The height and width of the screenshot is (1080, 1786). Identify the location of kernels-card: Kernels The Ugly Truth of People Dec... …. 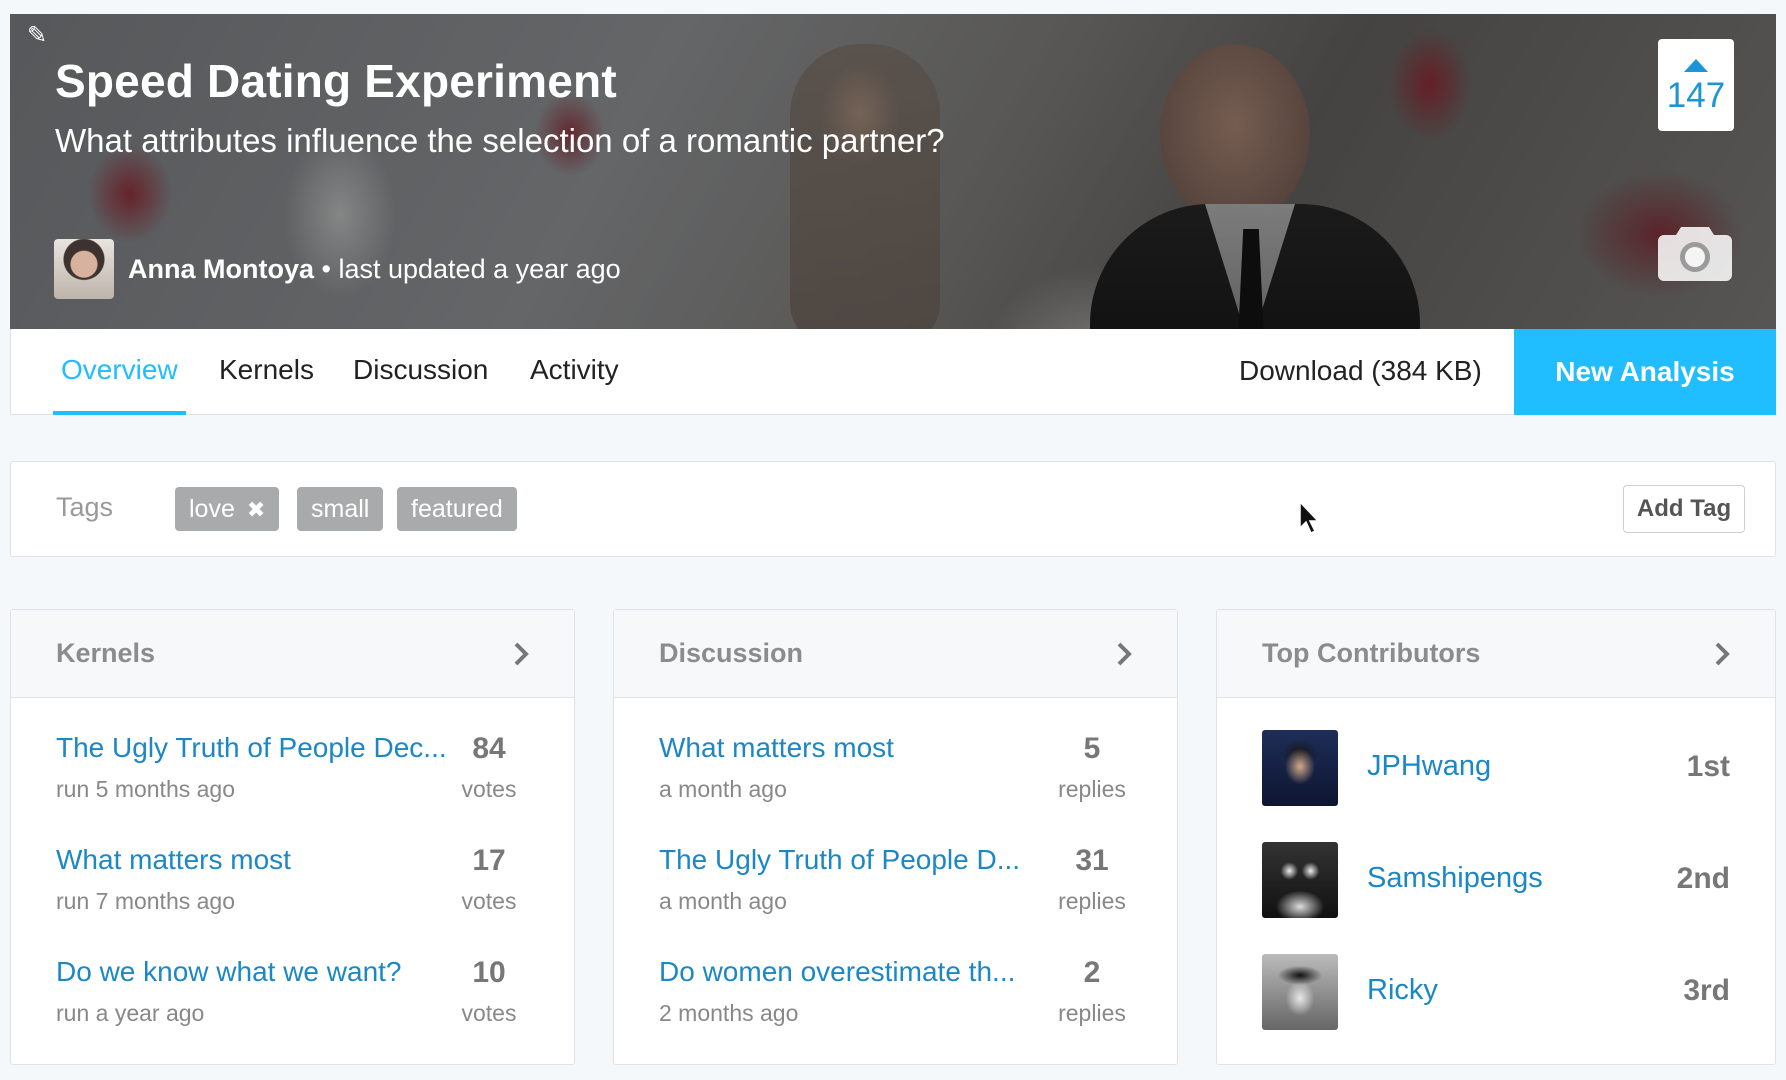
(292, 837).